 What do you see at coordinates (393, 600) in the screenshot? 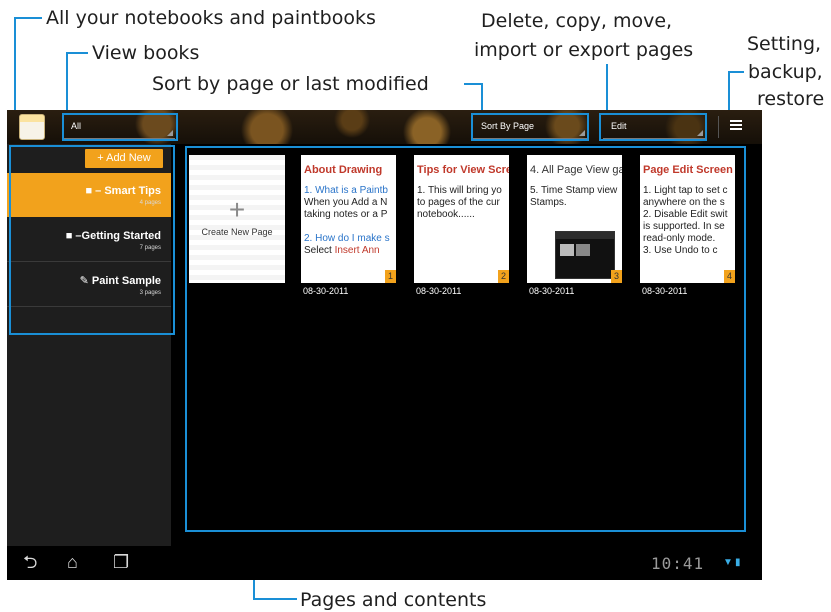
I see `callout-pages: Pages and contents` at bounding box center [393, 600].